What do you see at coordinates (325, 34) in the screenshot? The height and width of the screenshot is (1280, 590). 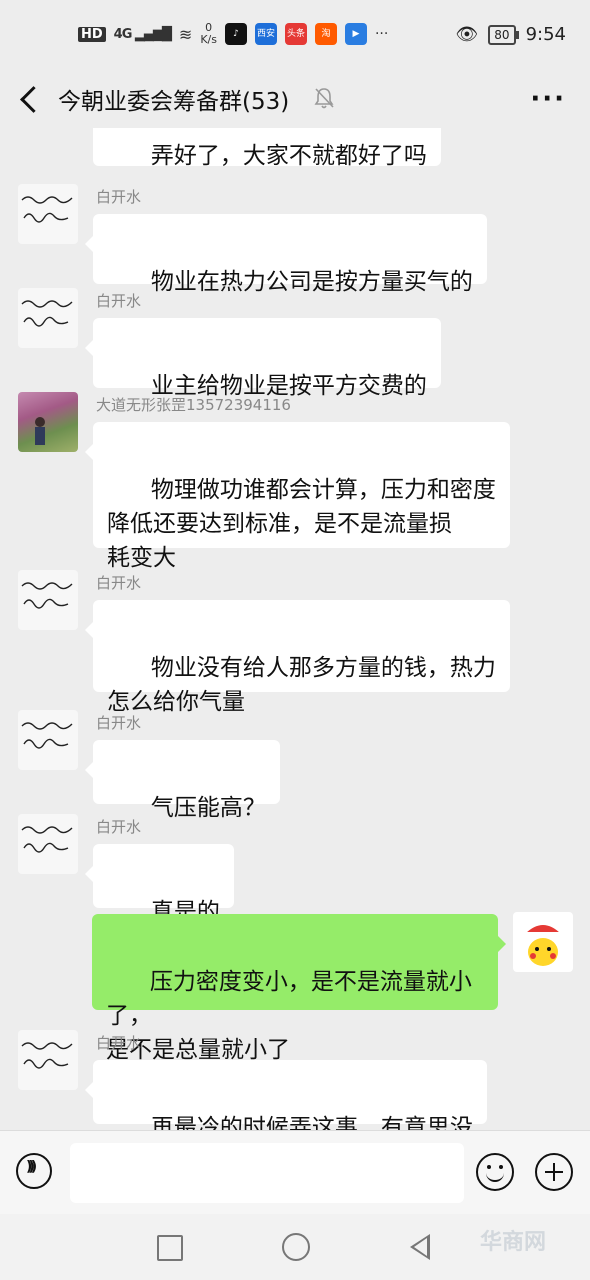 I see `taobao-icon: 淘` at bounding box center [325, 34].